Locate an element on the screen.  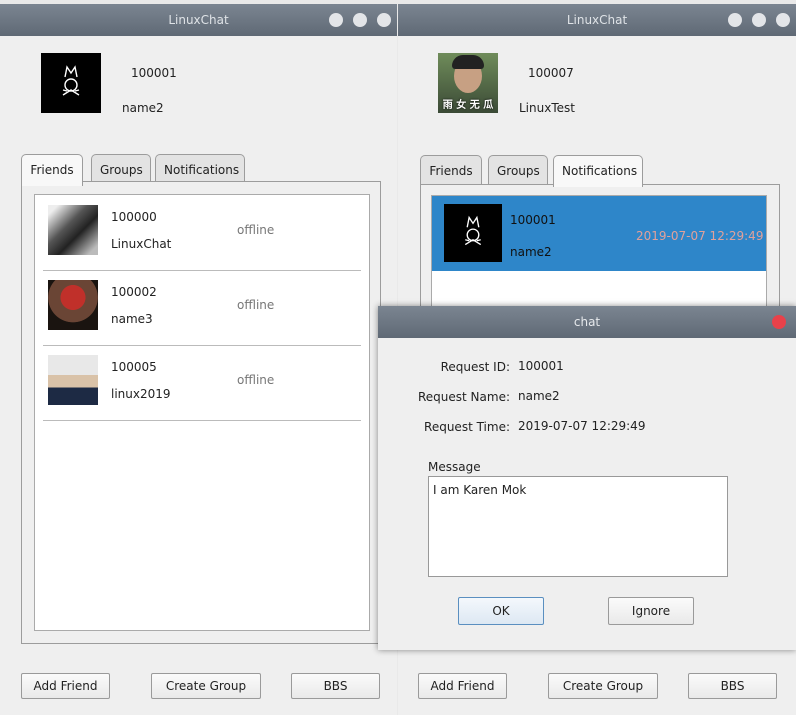
user-id: 100001 is located at coordinates (154, 73).